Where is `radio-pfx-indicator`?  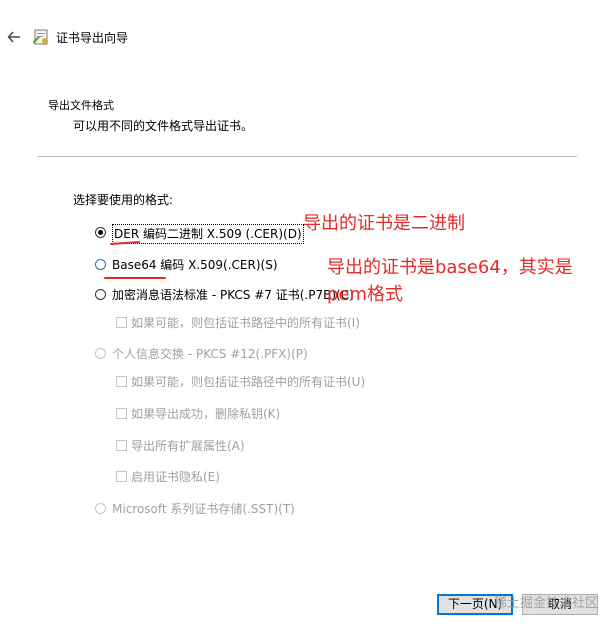
radio-pfx-indicator is located at coordinates (100, 353).